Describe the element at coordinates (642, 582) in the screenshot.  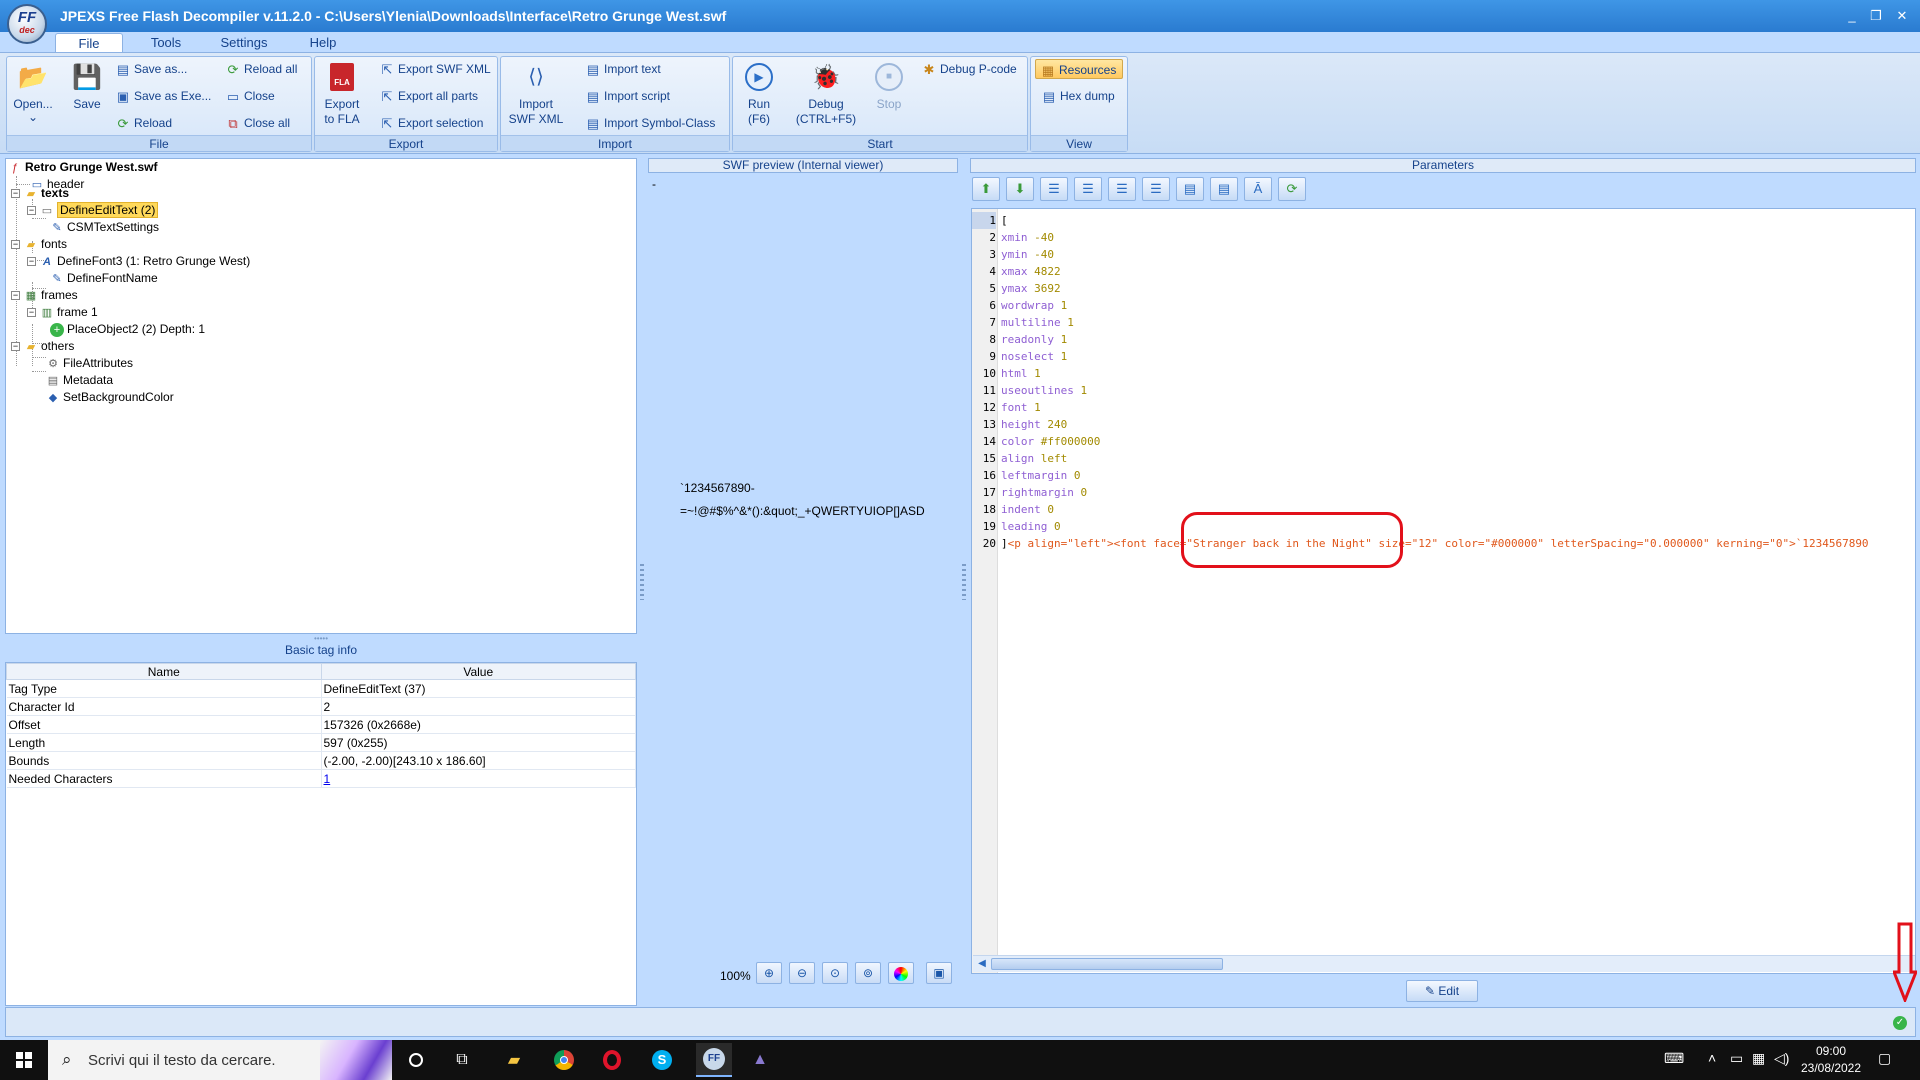
I see `splitter-left` at that location.